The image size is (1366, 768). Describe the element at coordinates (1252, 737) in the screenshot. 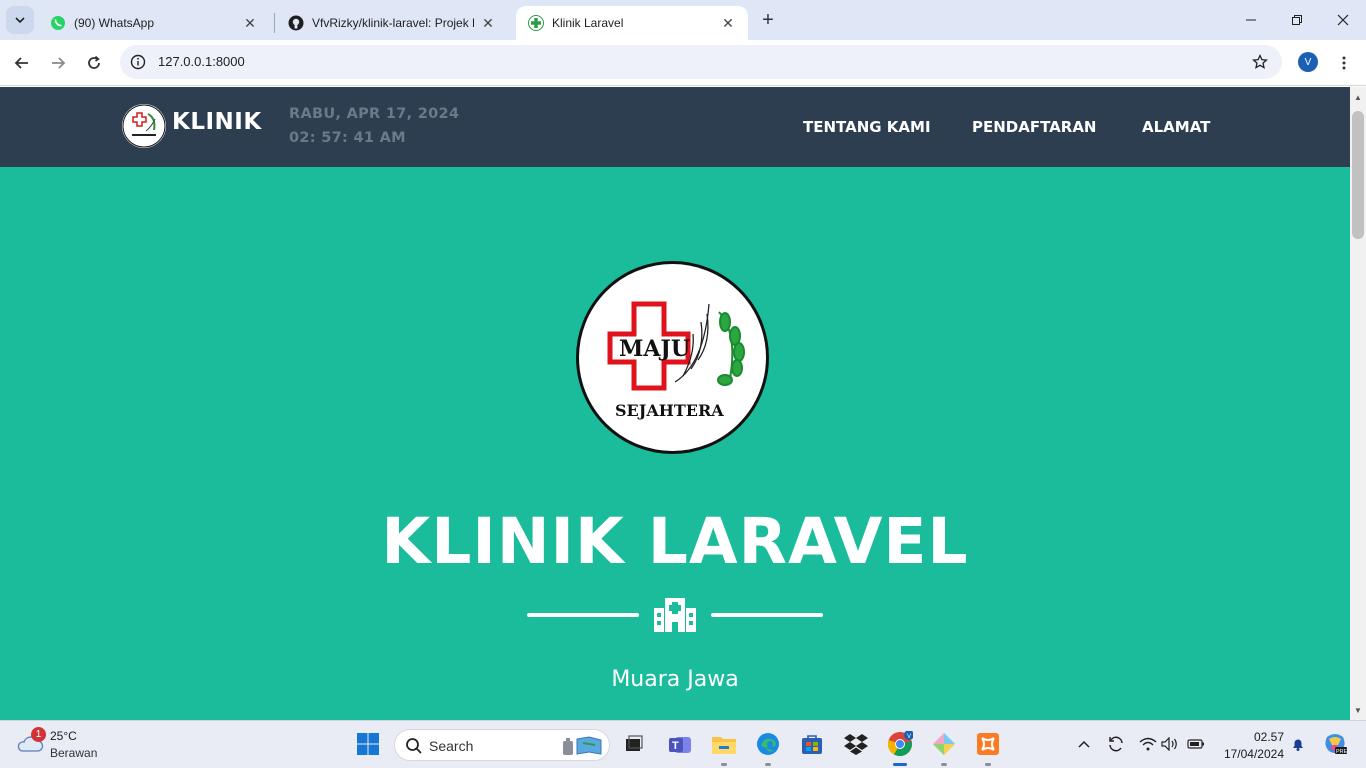

I see `clock-time: 02.57` at that location.